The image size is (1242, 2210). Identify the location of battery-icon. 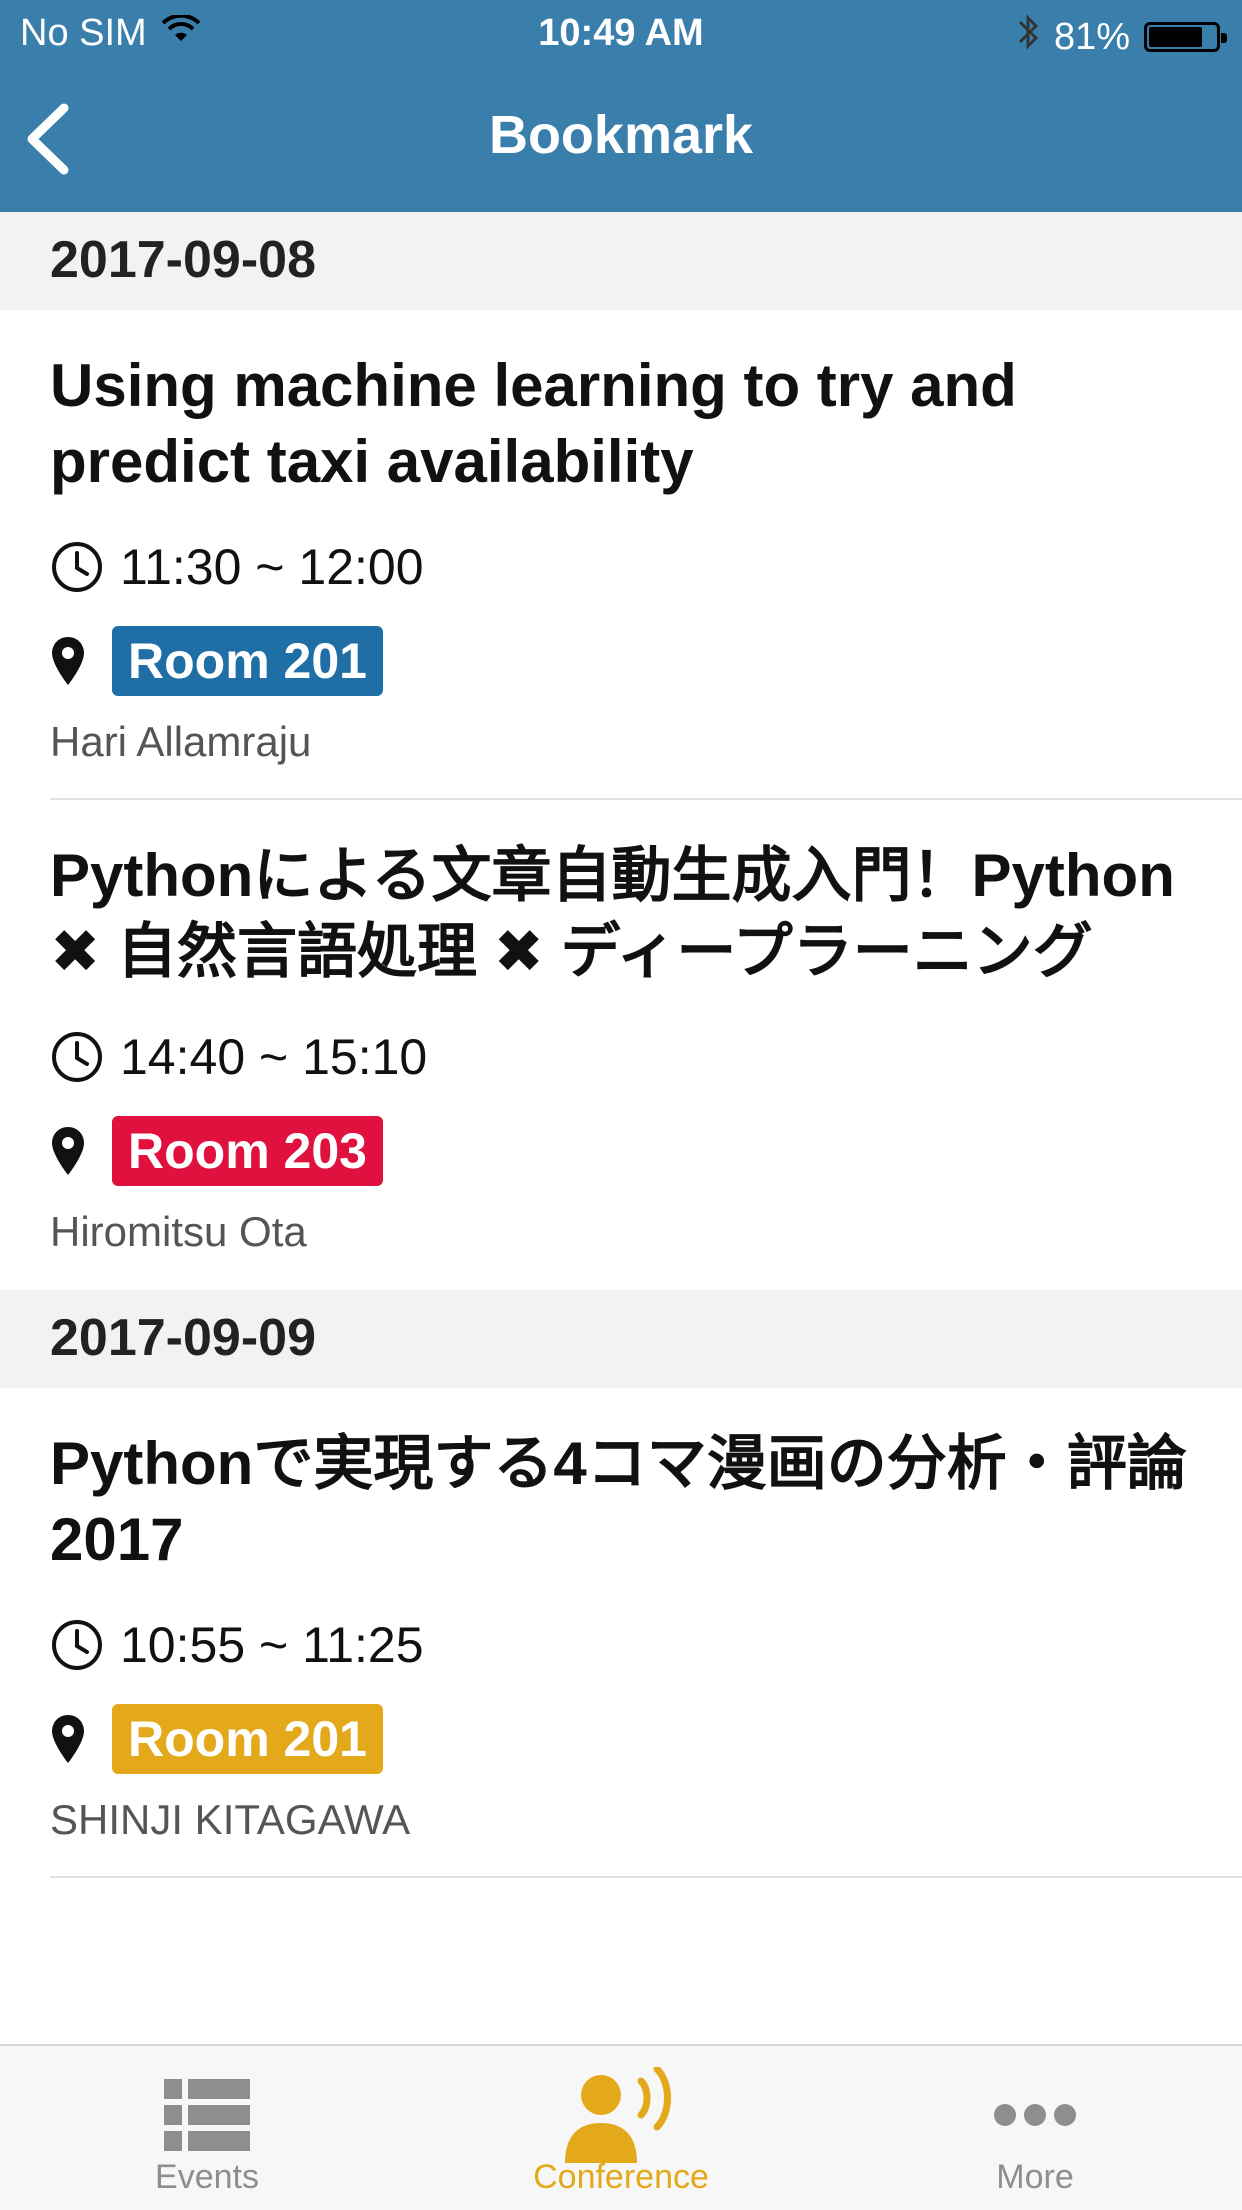
(1185, 37).